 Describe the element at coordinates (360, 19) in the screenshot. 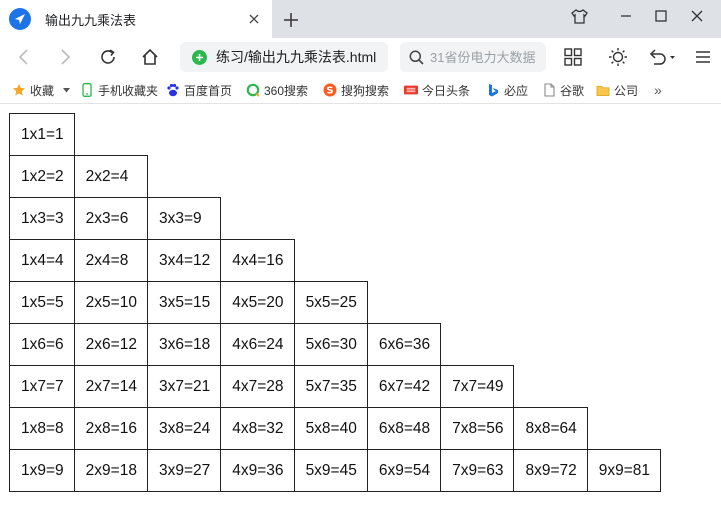

I see `title-bar: 输出九九乘法表` at that location.